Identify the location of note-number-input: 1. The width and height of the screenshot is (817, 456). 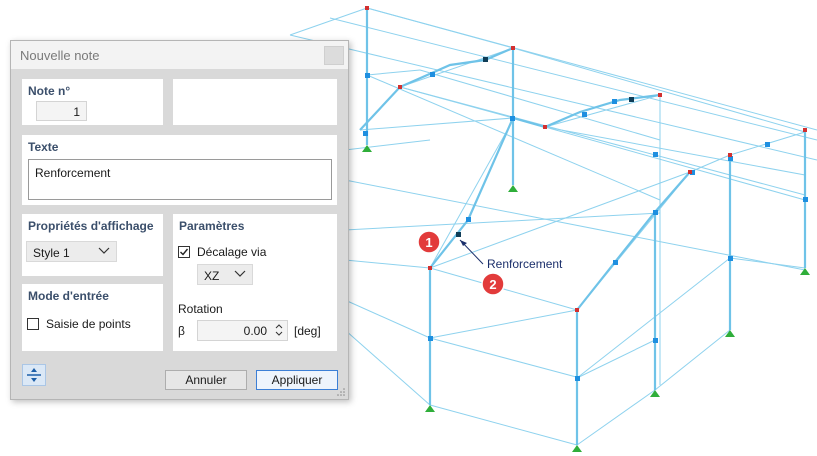
(61, 111).